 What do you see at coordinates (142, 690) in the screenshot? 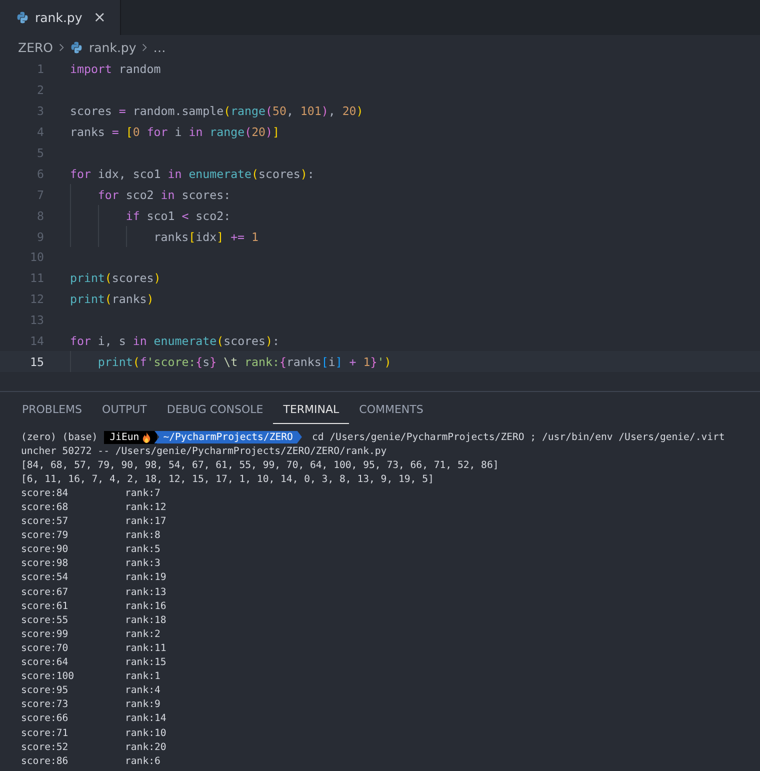
I see `rank-output: rank:4` at bounding box center [142, 690].